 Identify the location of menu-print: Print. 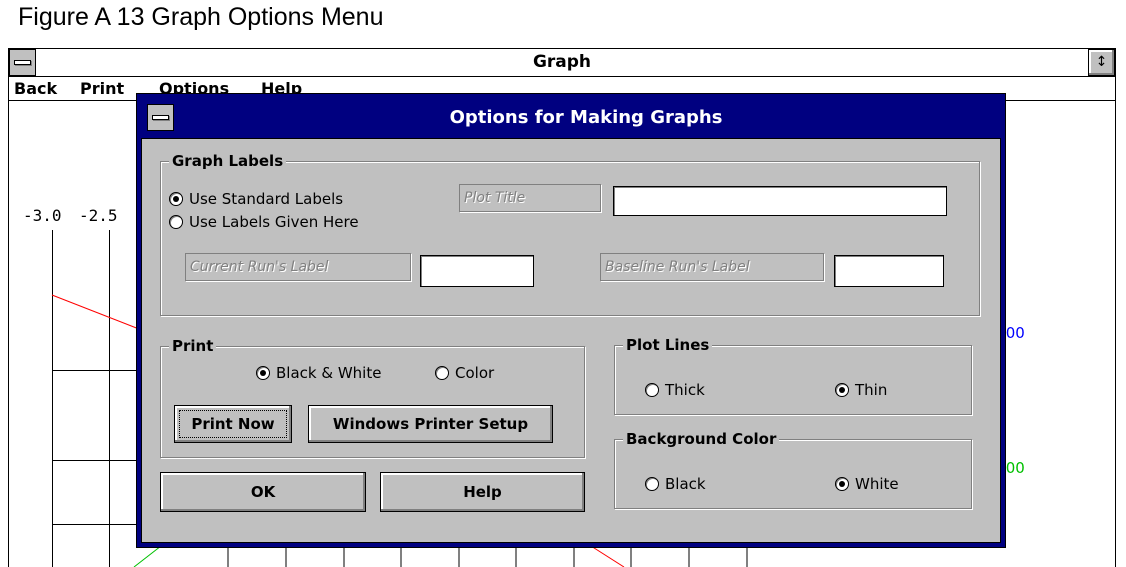
(102, 89).